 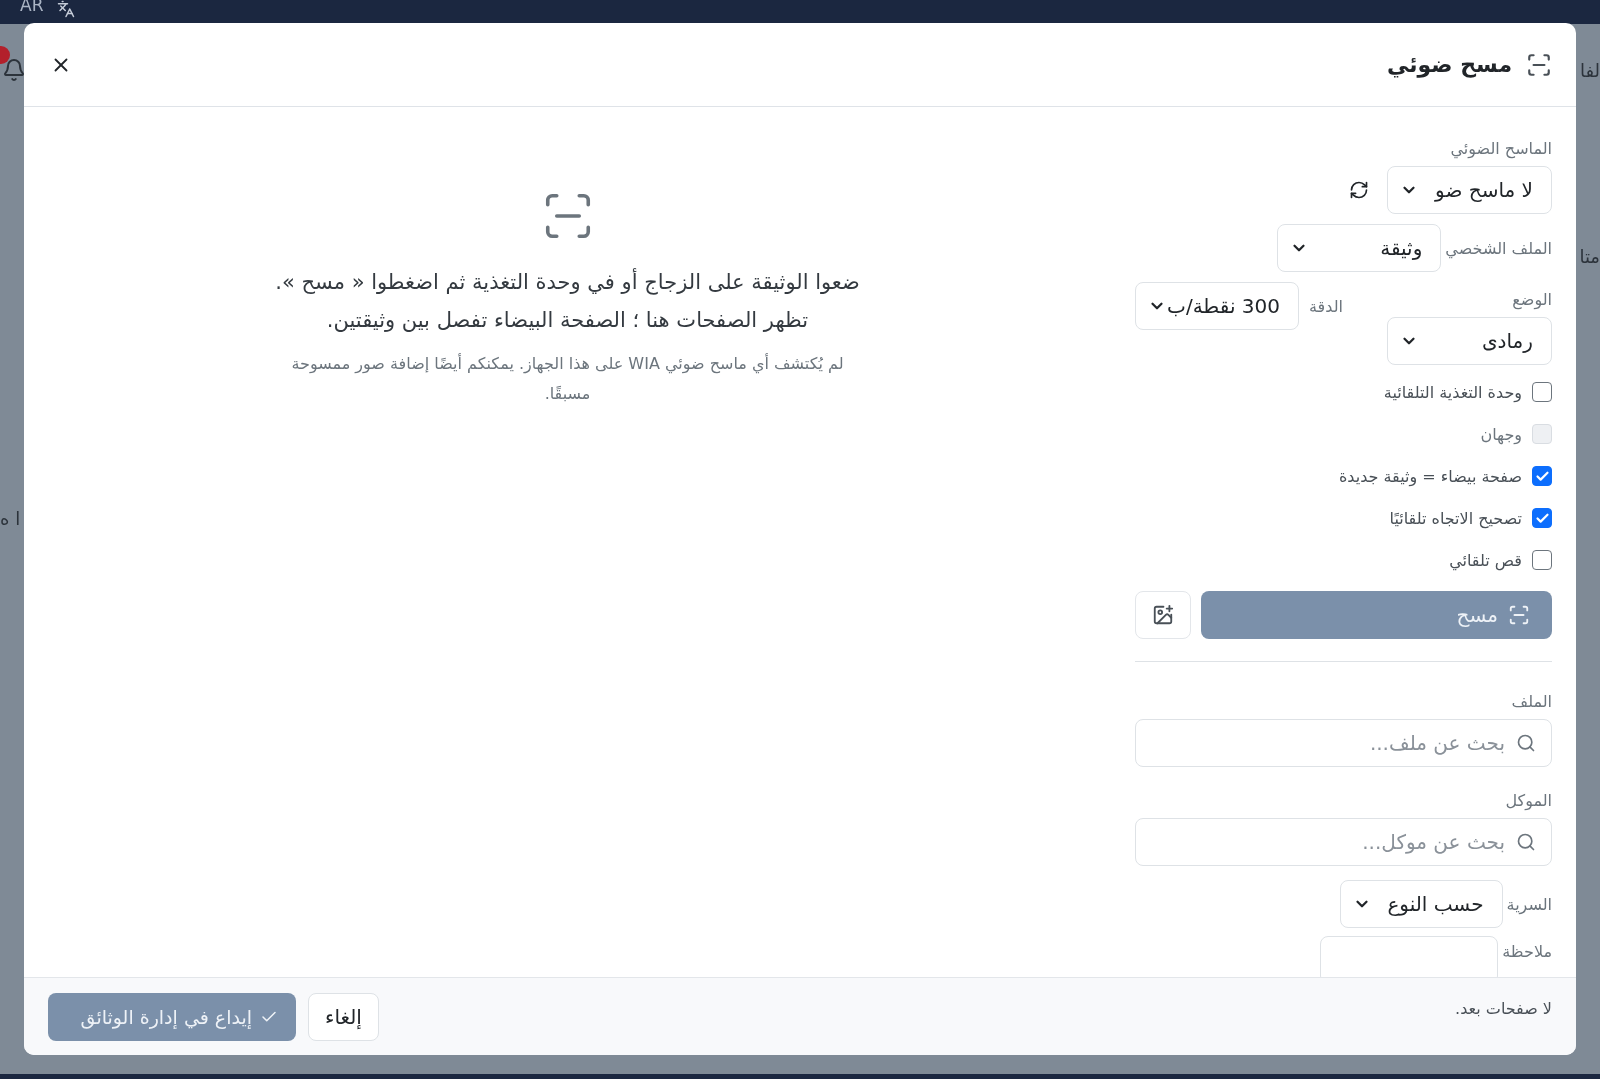 What do you see at coordinates (1469, 190) in the screenshot?
I see `scanner-select: لا ماسح ضو` at bounding box center [1469, 190].